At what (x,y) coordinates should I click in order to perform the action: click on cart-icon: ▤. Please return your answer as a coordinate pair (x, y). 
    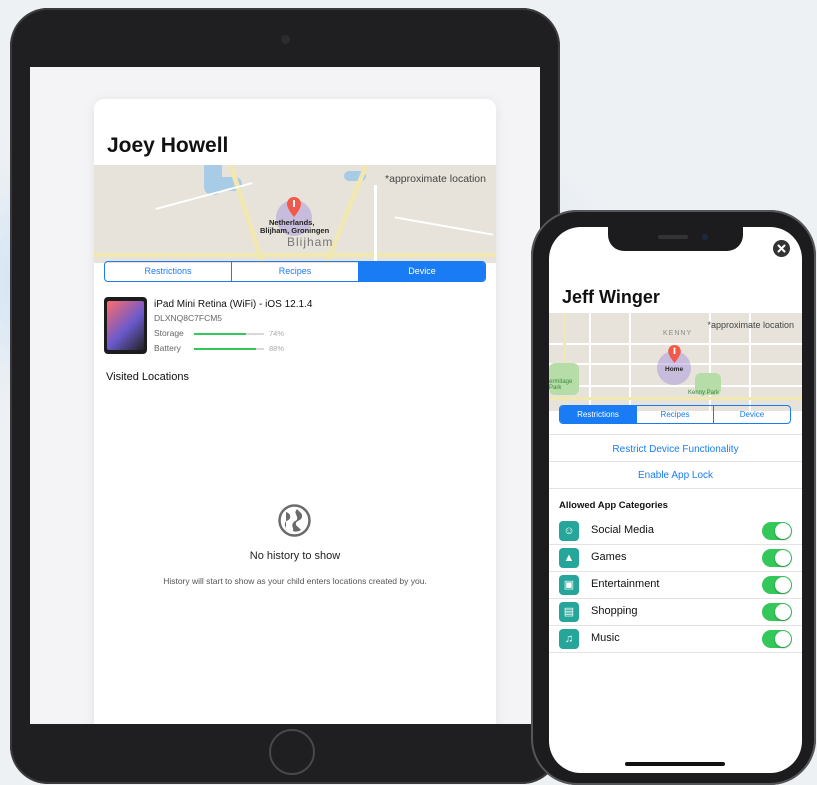
    Looking at the image, I should click on (569, 612).